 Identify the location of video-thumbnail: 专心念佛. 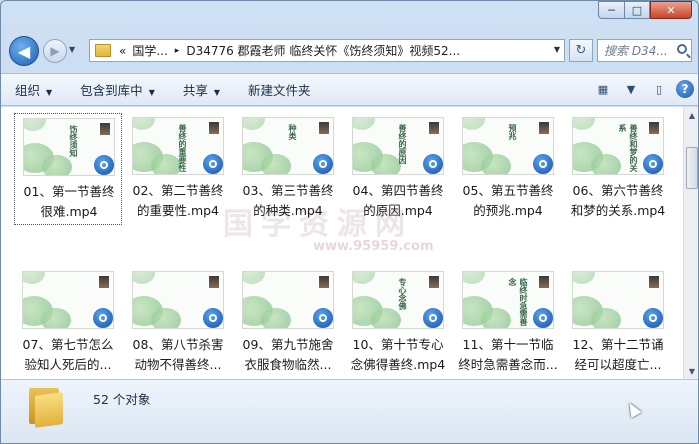
(398, 300).